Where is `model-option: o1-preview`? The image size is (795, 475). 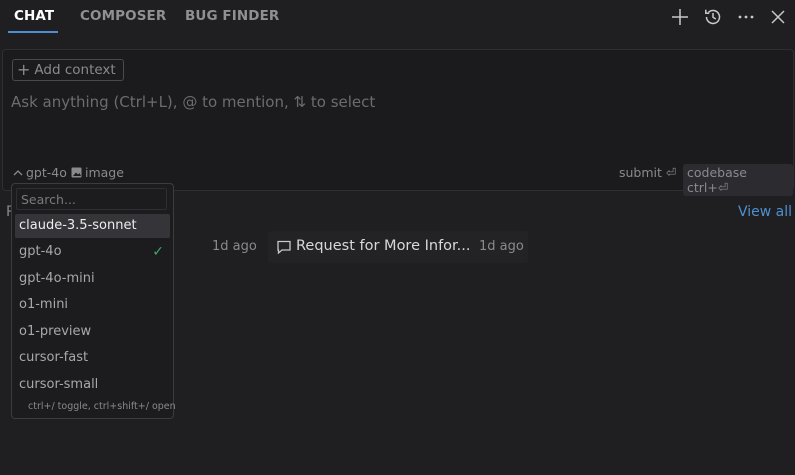
model-option: o1-preview is located at coordinates (92, 332).